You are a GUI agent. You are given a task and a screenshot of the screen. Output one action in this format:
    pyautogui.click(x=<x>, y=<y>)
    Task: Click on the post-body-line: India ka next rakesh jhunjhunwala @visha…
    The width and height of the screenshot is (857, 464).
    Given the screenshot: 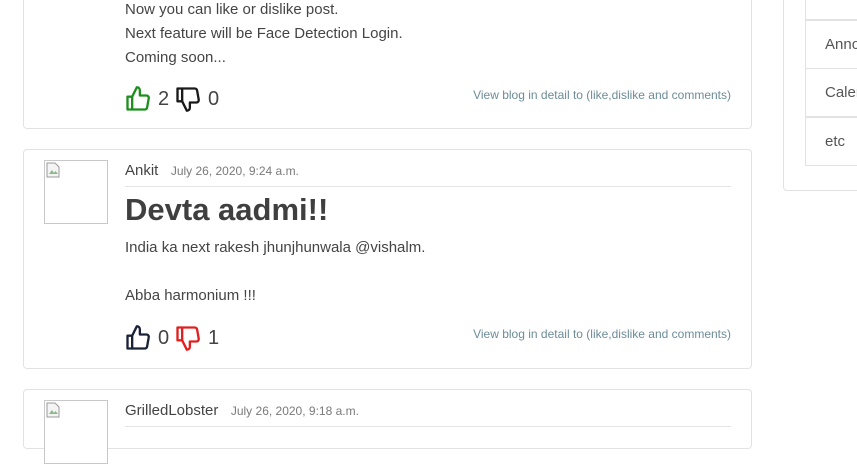 What is the action you would take?
    pyautogui.click(x=275, y=247)
    